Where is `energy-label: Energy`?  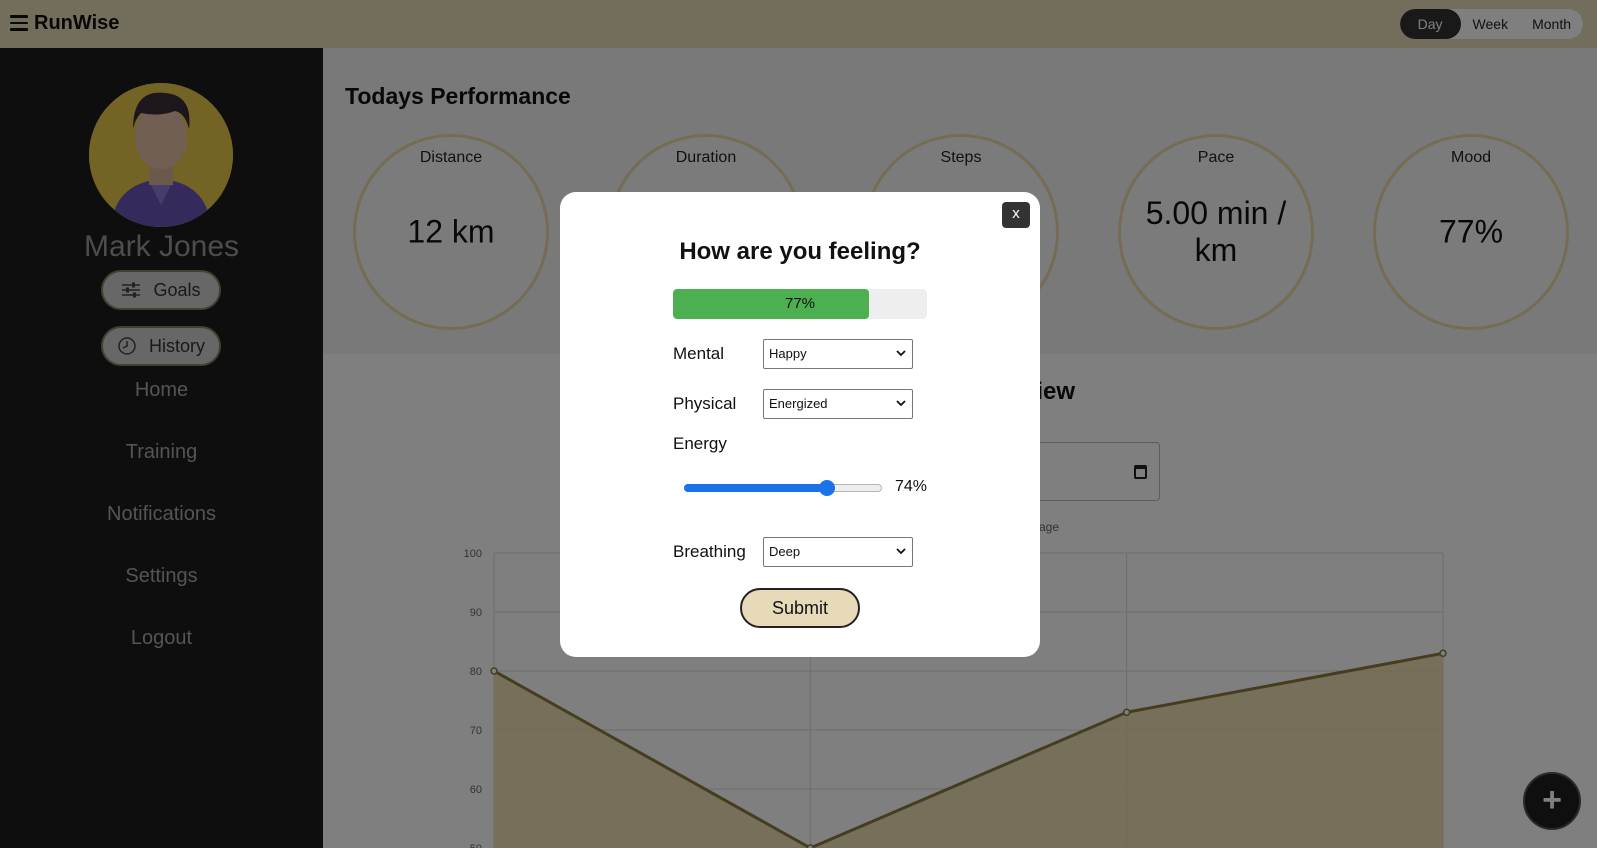
energy-label: Energy is located at coordinates (700, 443).